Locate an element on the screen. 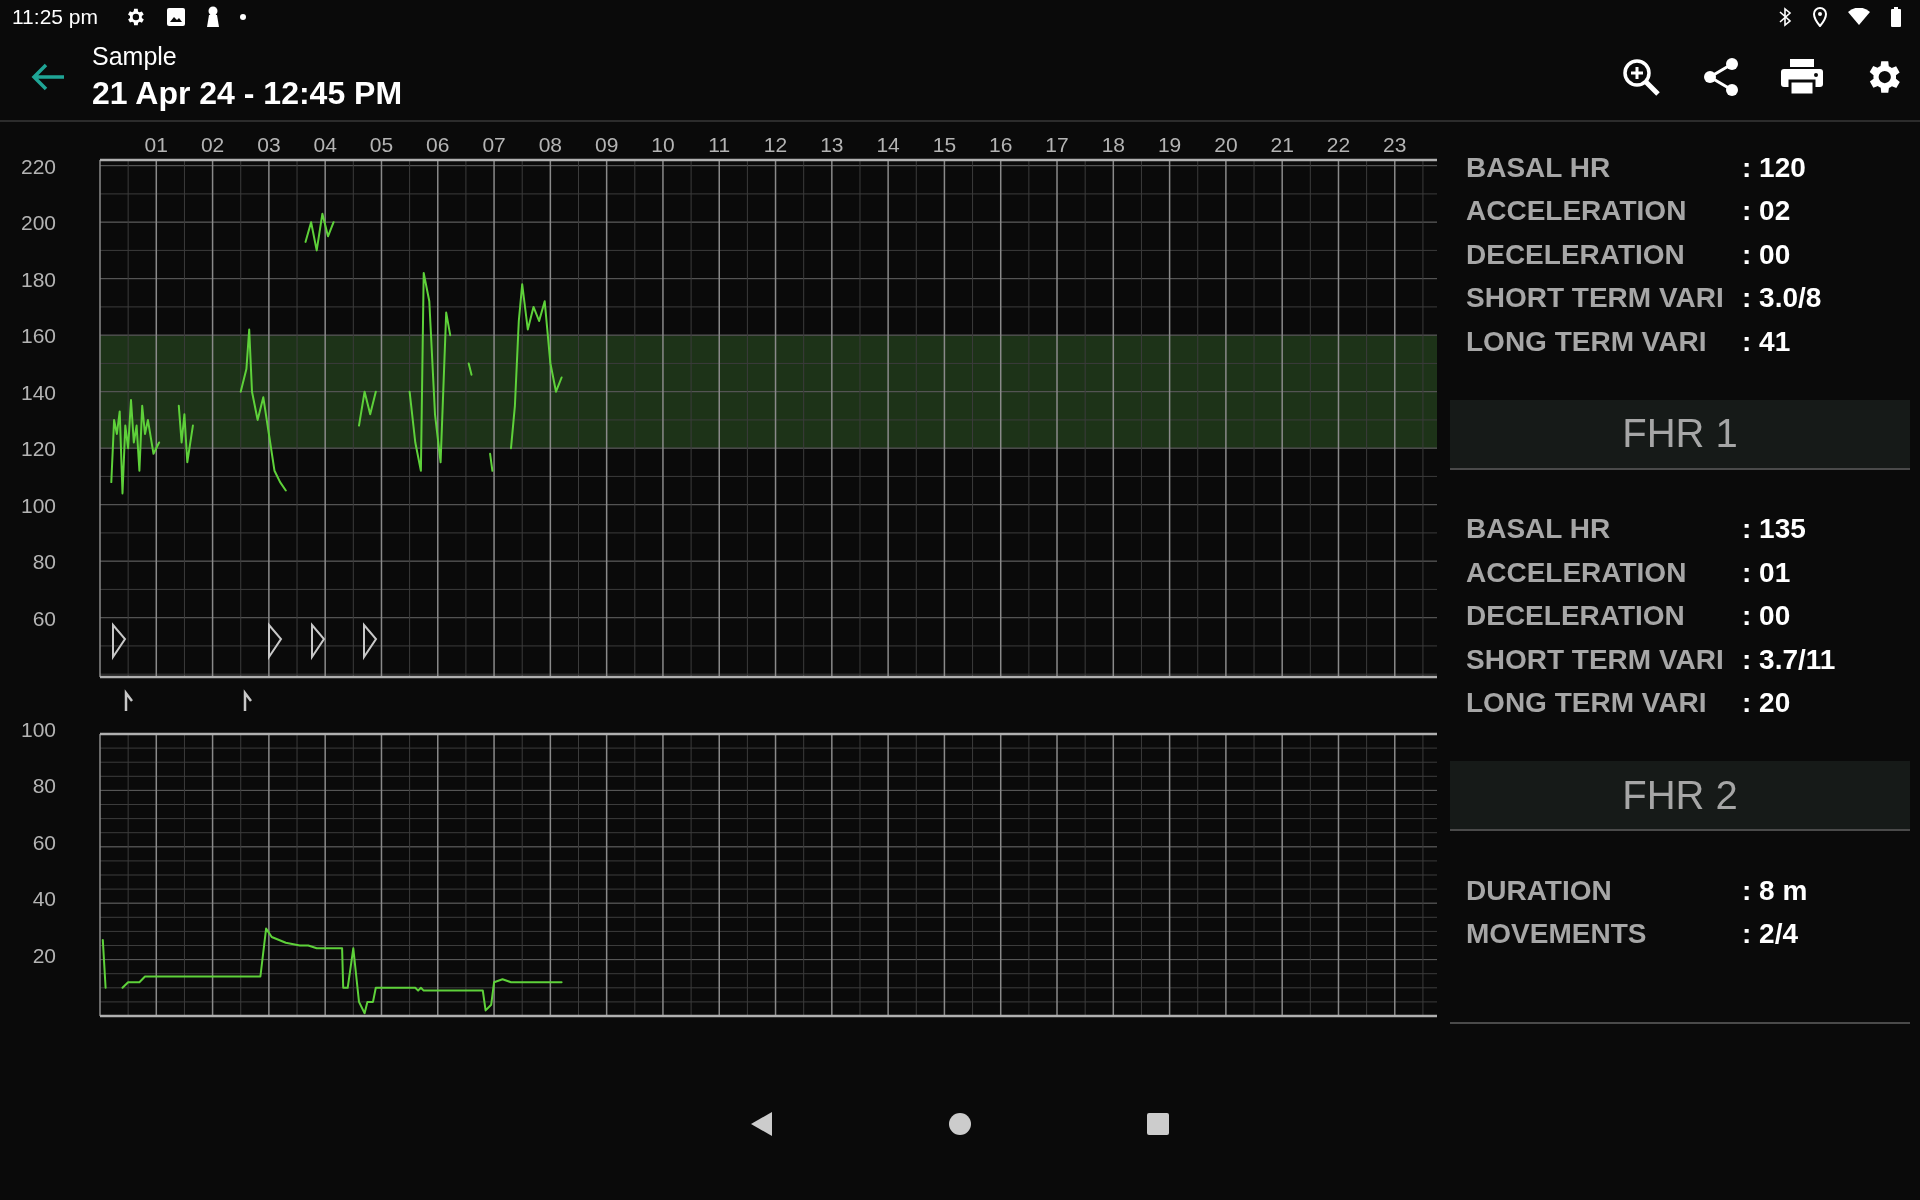  status-time: 11:25 pm is located at coordinates (55, 17).